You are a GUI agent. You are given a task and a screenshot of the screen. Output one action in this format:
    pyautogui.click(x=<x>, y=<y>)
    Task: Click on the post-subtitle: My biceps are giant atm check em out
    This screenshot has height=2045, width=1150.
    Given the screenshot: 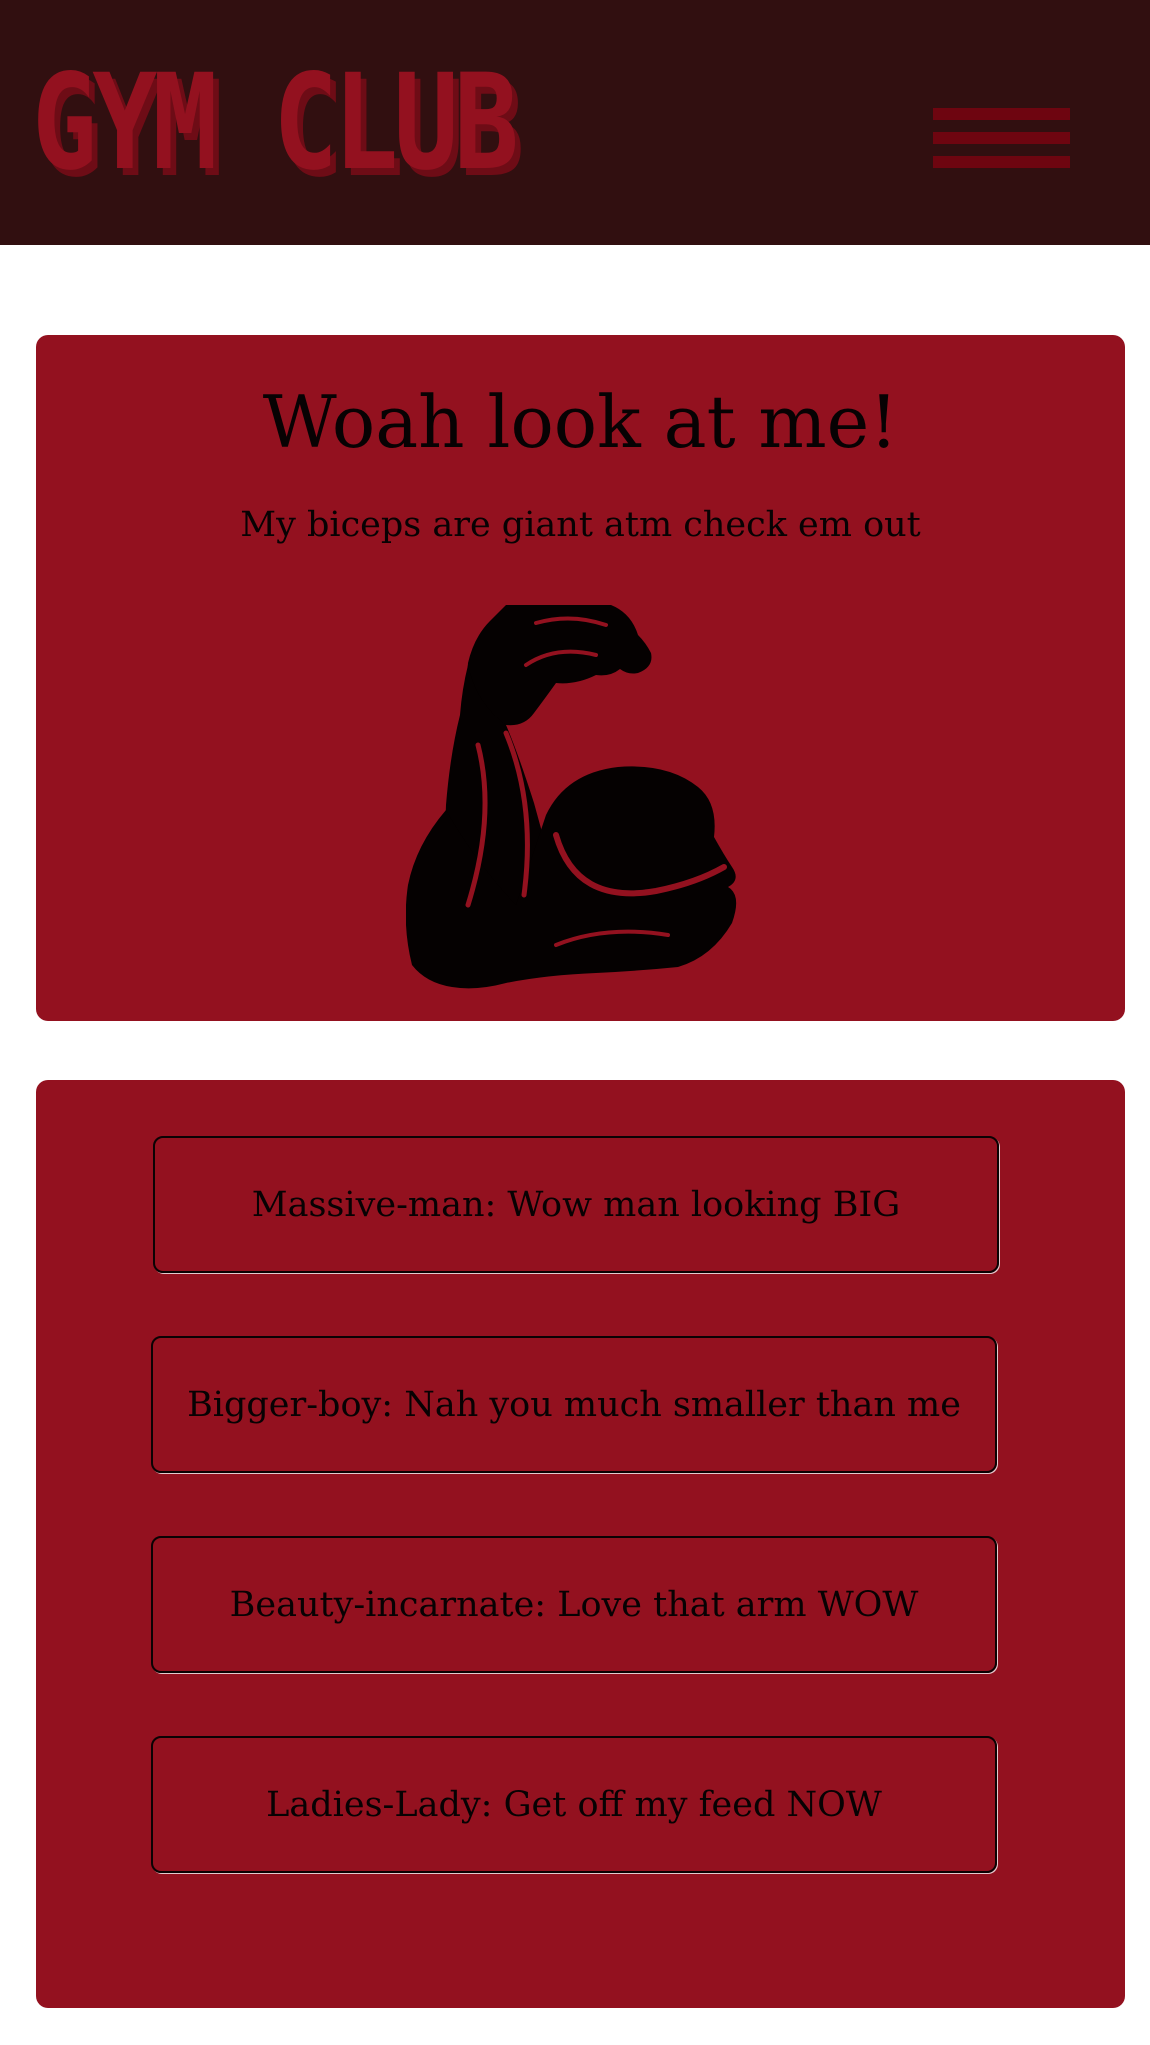 What is the action you would take?
    pyautogui.click(x=580, y=525)
    